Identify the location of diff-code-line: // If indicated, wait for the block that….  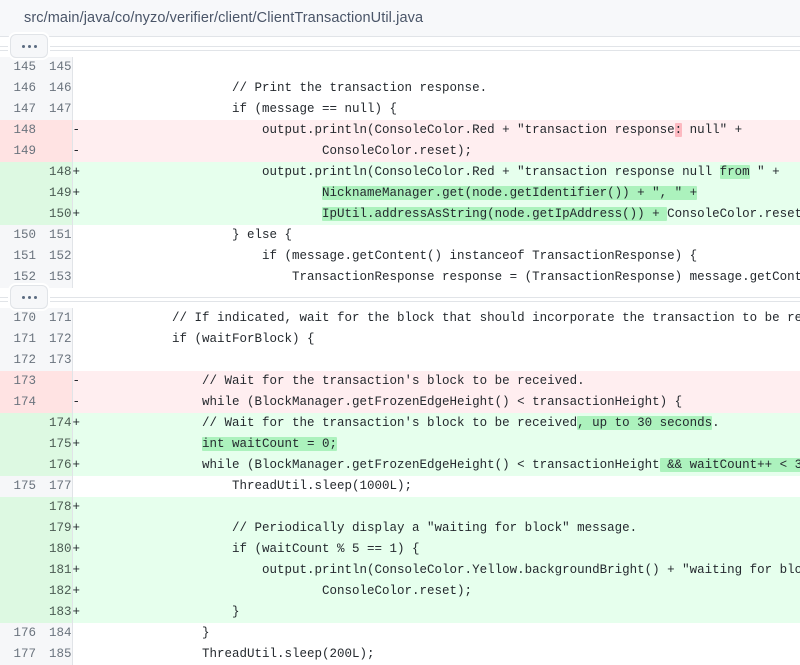
(441, 318).